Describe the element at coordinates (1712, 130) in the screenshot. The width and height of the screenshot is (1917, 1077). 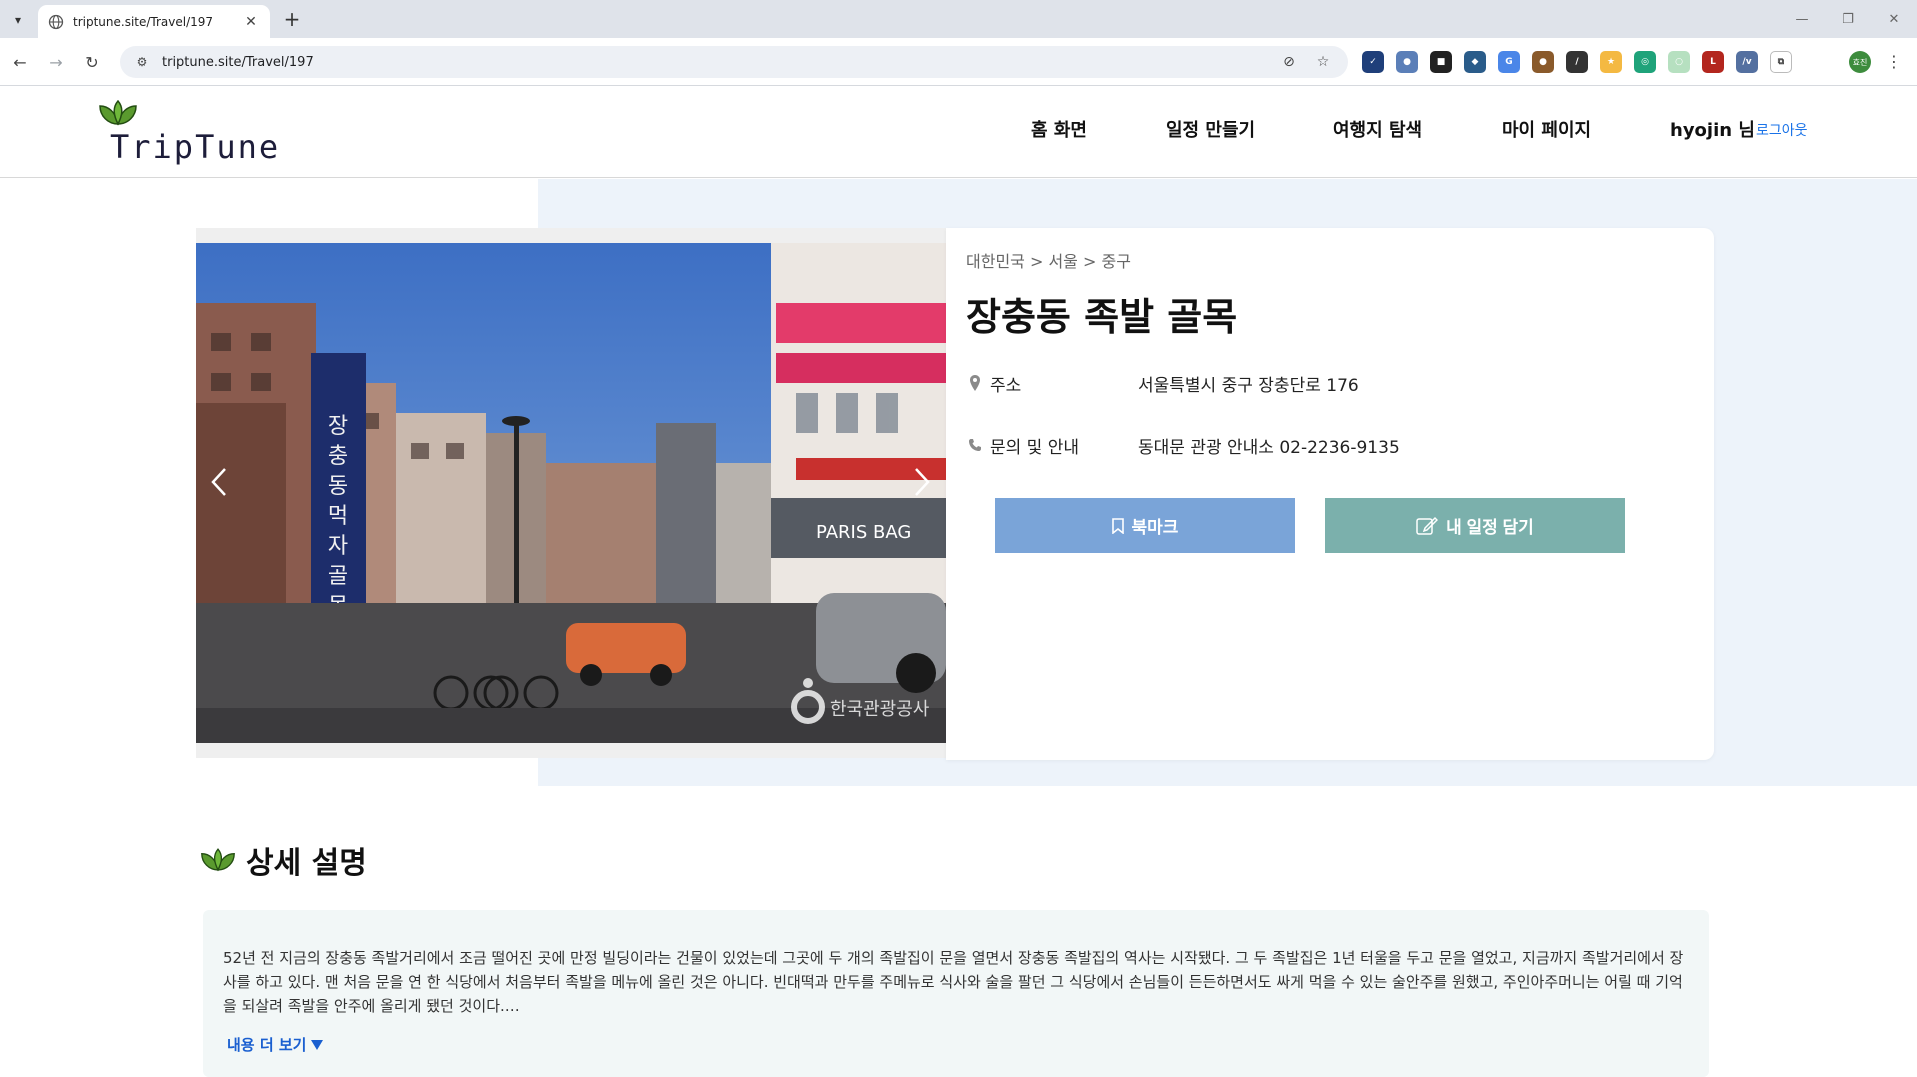
I see `user-name: hyojin 님` at that location.